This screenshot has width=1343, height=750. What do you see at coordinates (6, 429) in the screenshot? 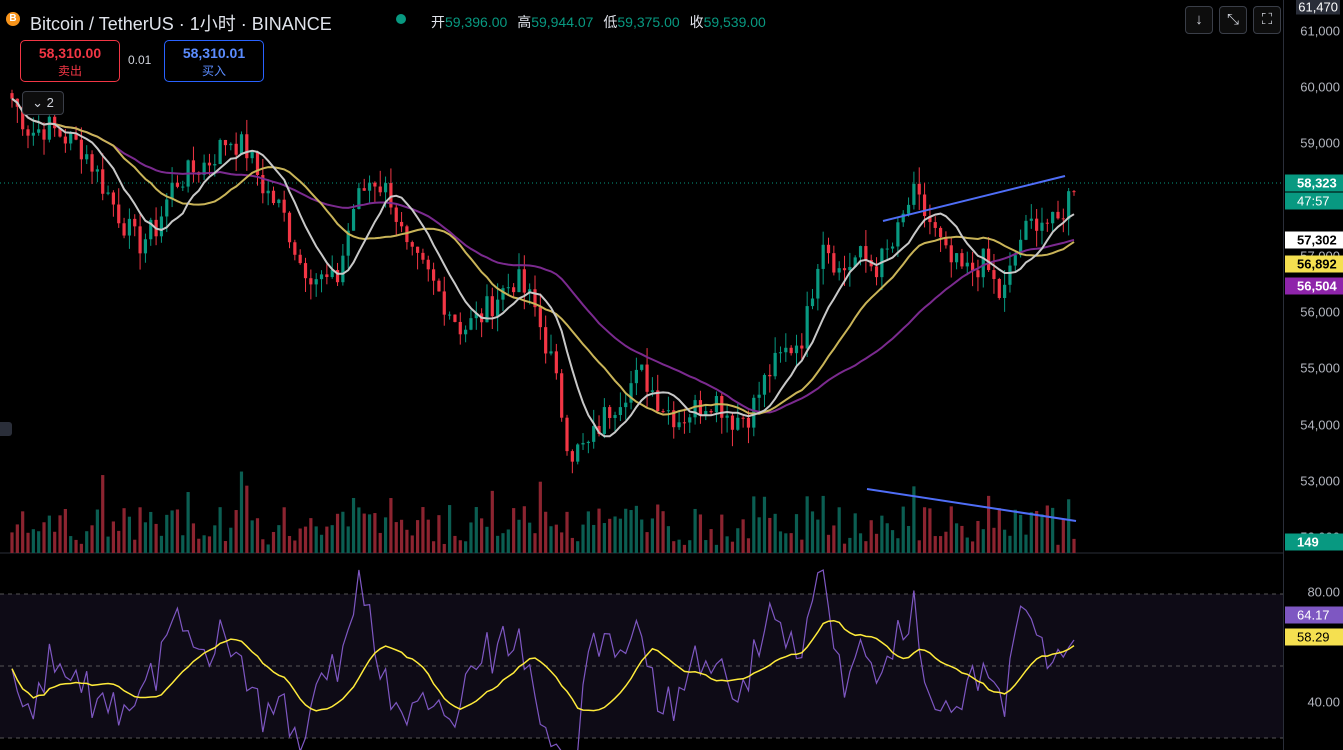
I see `side-handle` at bounding box center [6, 429].